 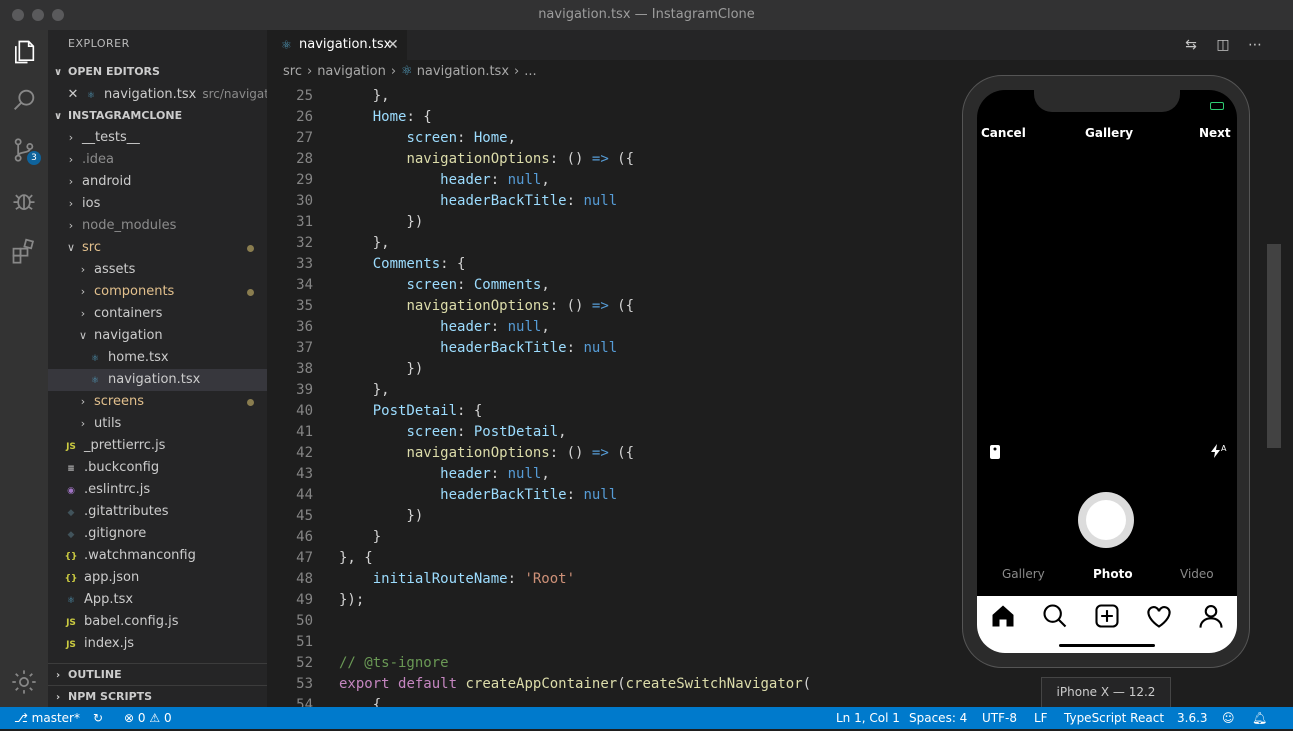 I want to click on line-source: },, so click(x=364, y=390).